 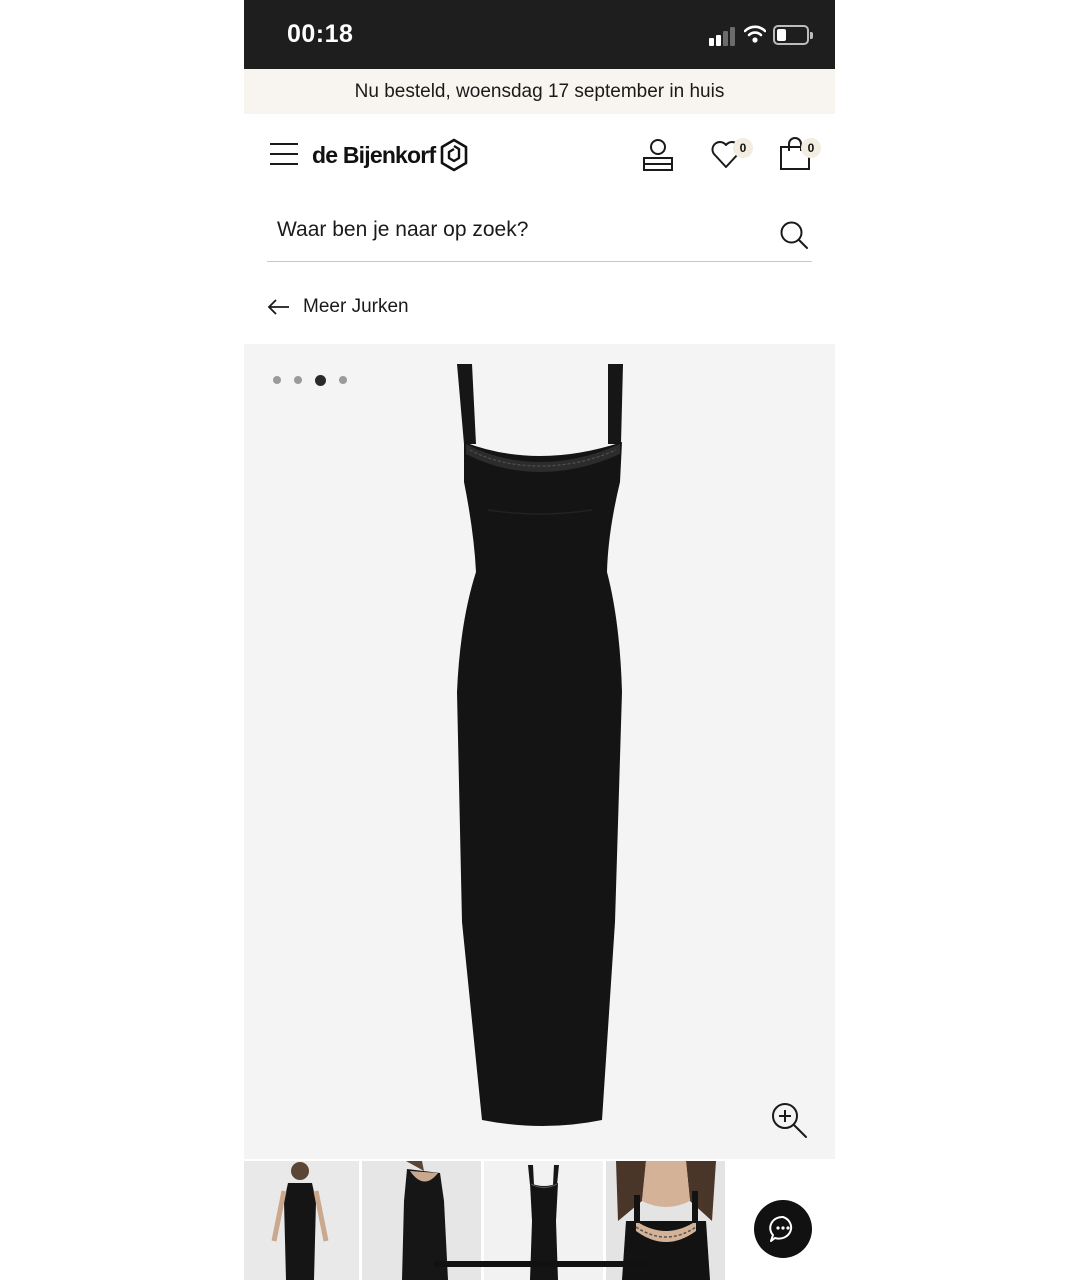 I want to click on site-logo: de Bijenkorf, so click(x=390, y=155).